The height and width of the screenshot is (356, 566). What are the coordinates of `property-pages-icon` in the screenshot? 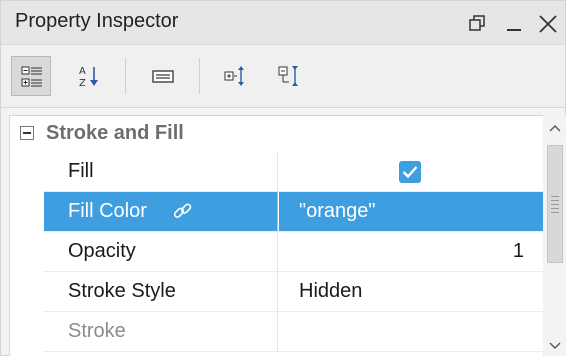 It's located at (163, 76).